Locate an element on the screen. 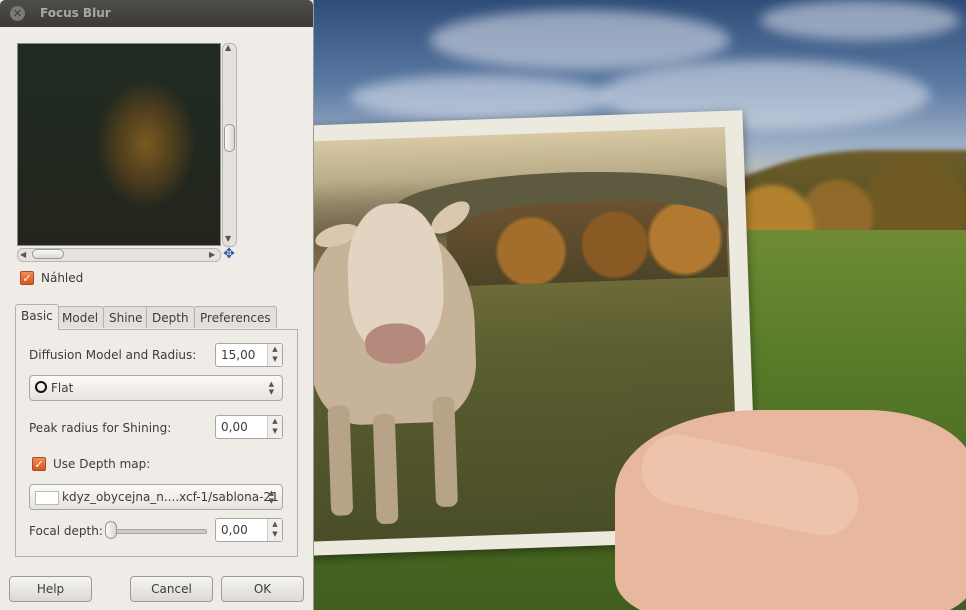 This screenshot has width=966, height=610. depth-map-checkbox: ✓ is located at coordinates (39, 464).